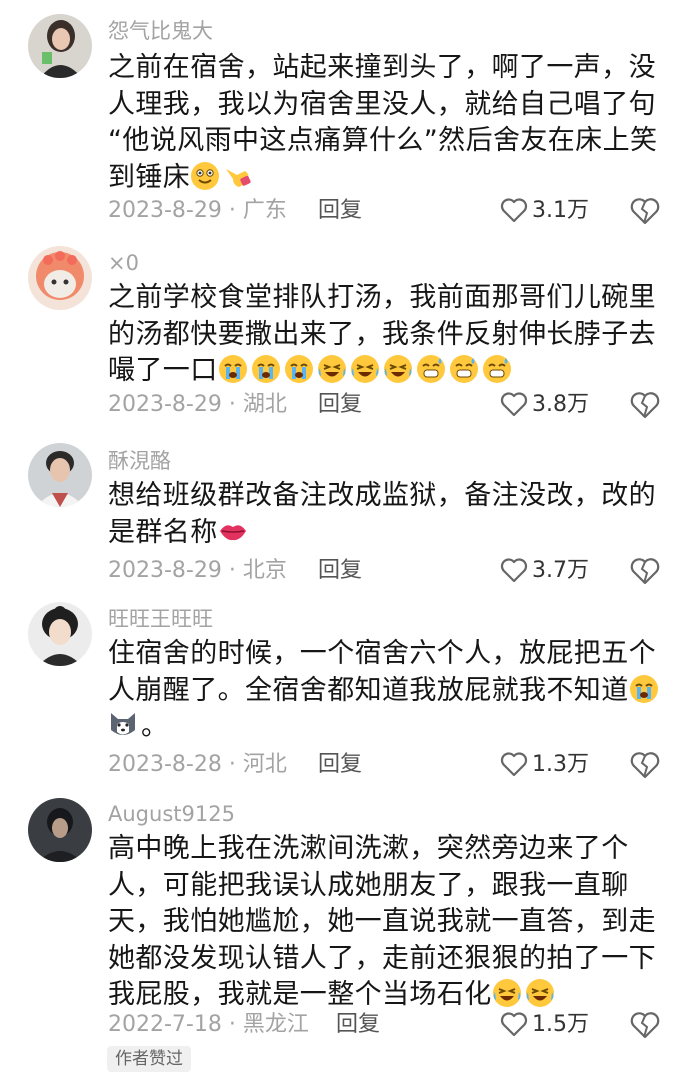 Image resolution: width=690 pixels, height=1081 pixels. What do you see at coordinates (139, 461) in the screenshot?
I see `username: 酥涀酪` at bounding box center [139, 461].